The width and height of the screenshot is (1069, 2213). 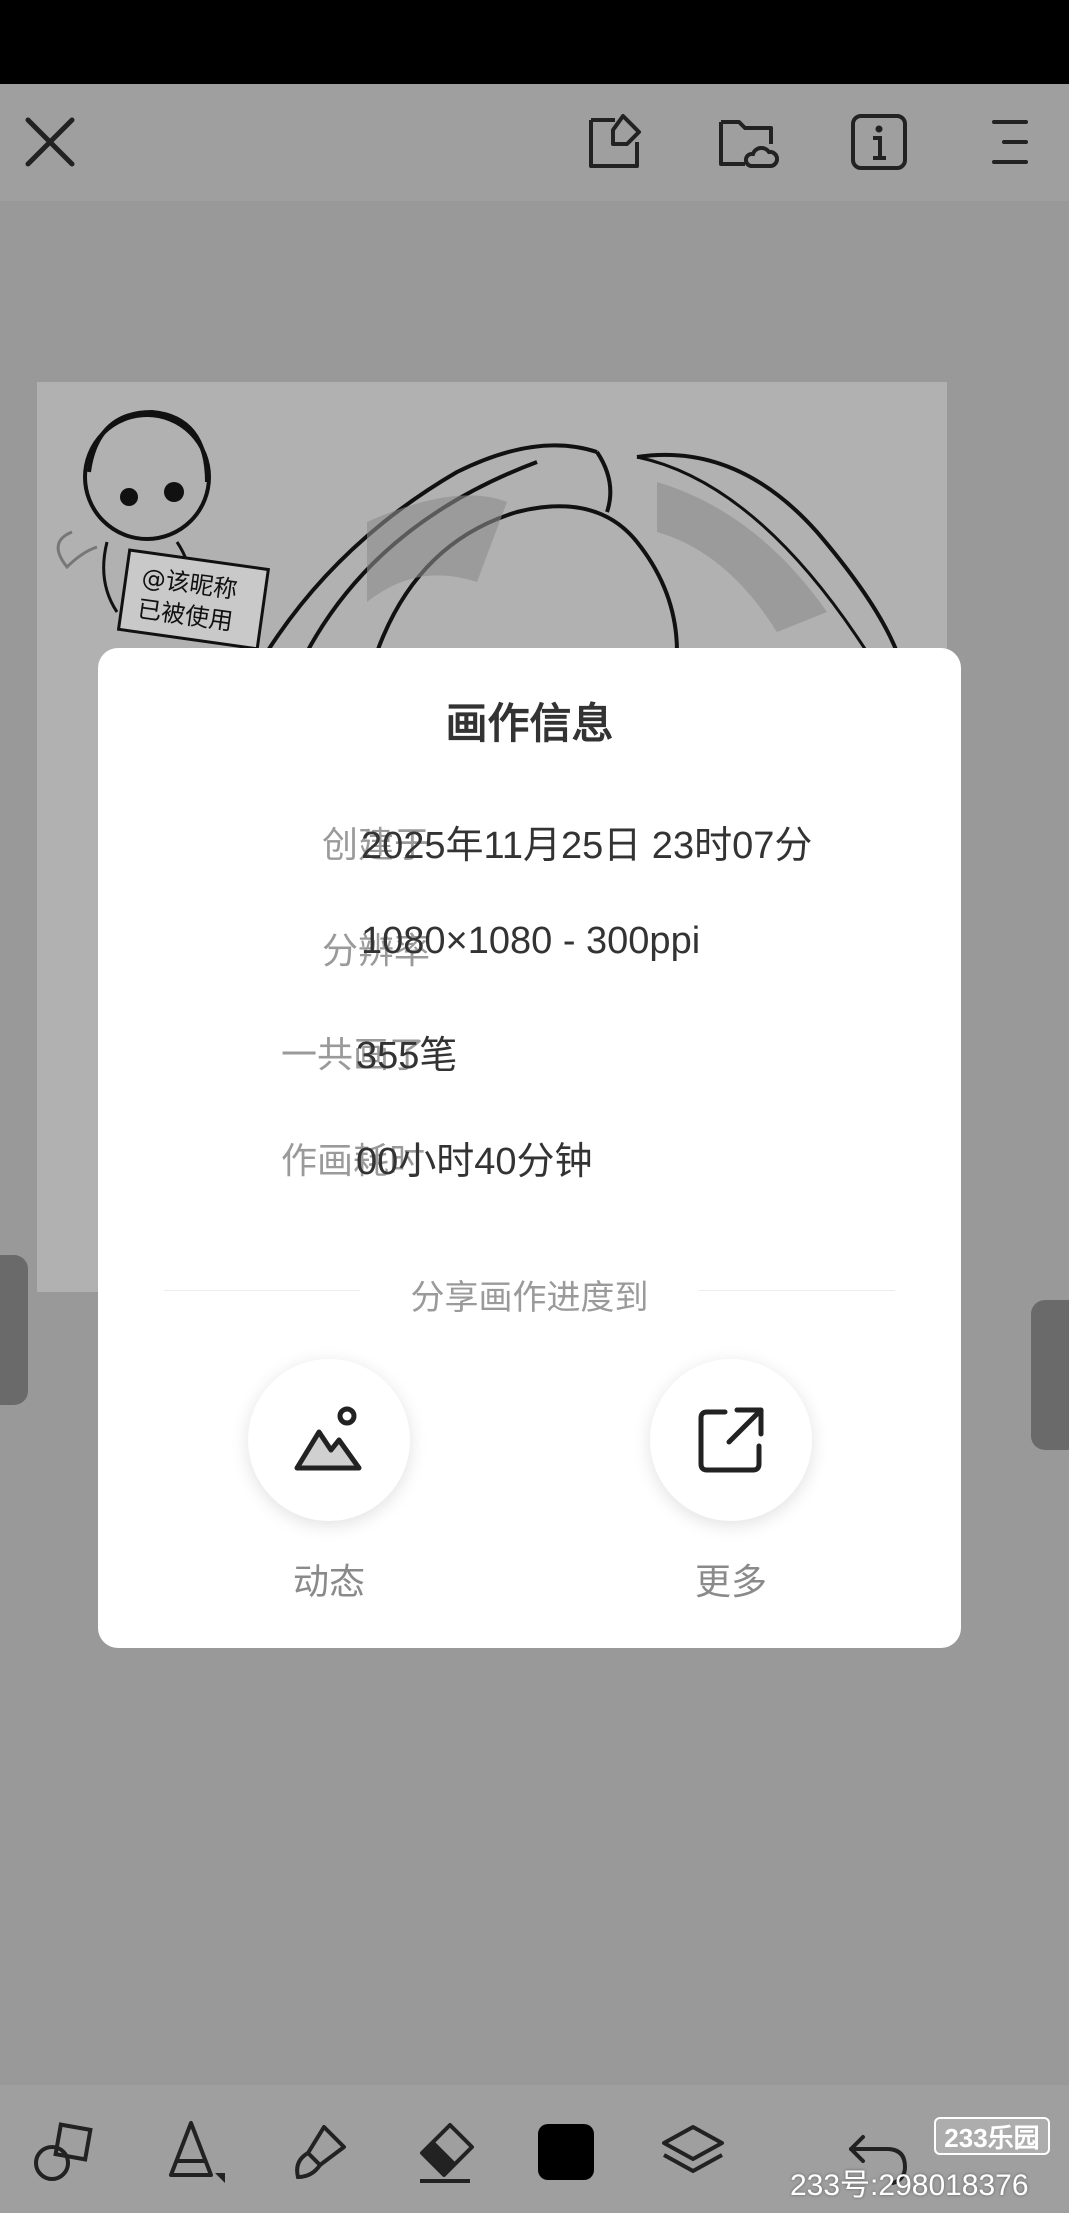 What do you see at coordinates (615, 142) in the screenshot?
I see `document-edit-icon` at bounding box center [615, 142].